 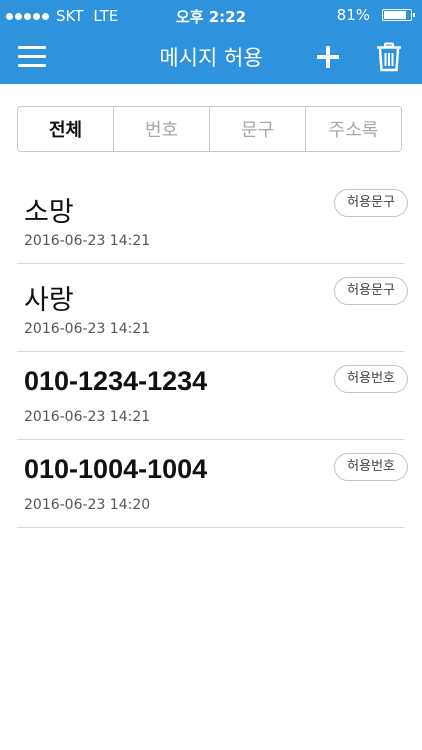 I want to click on item-name: 010-1004-1004, so click(x=116, y=469).